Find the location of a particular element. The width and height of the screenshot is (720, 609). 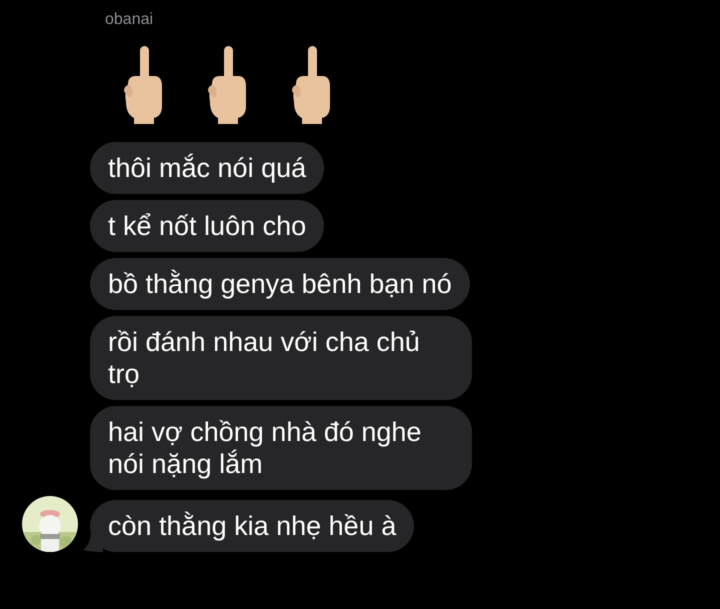

message-bubble: thôi mắc nói quá is located at coordinates (207, 168).